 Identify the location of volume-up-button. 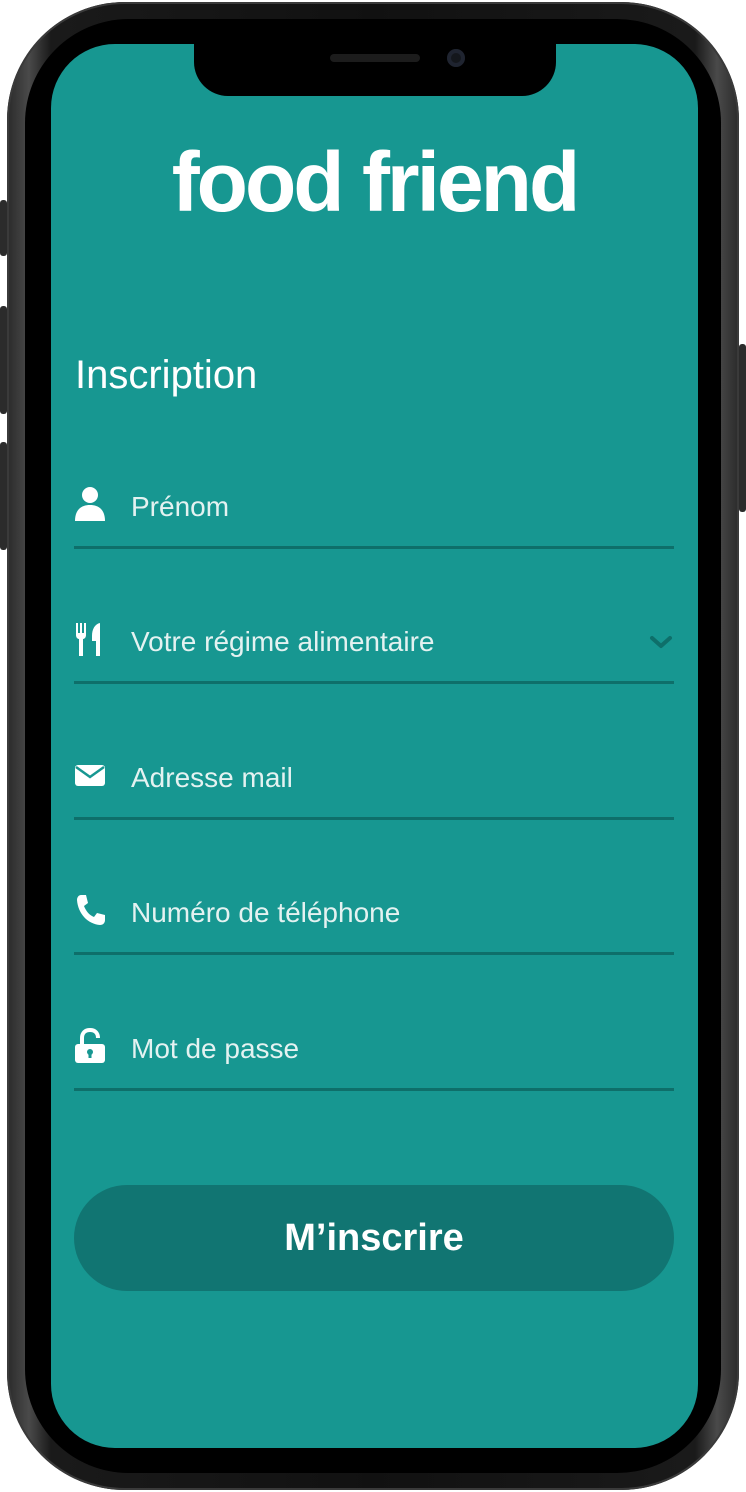
(3, 360).